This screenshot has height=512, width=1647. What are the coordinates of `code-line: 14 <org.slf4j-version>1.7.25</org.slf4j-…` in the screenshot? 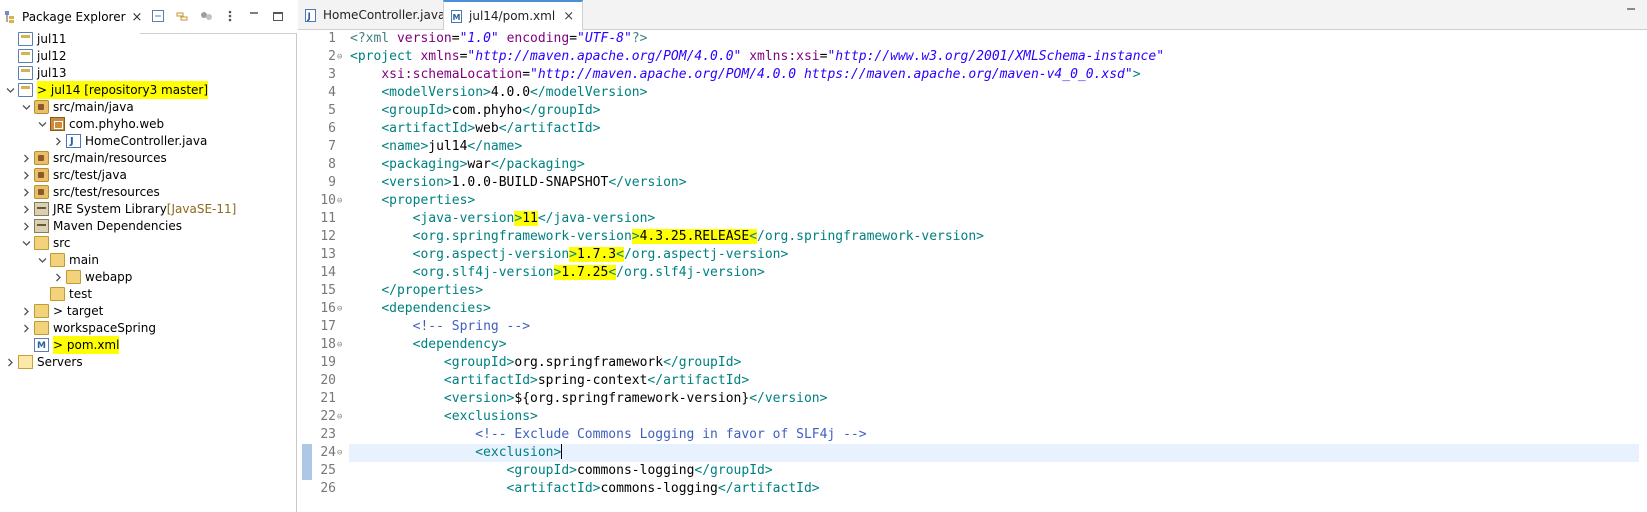 It's located at (972, 273).